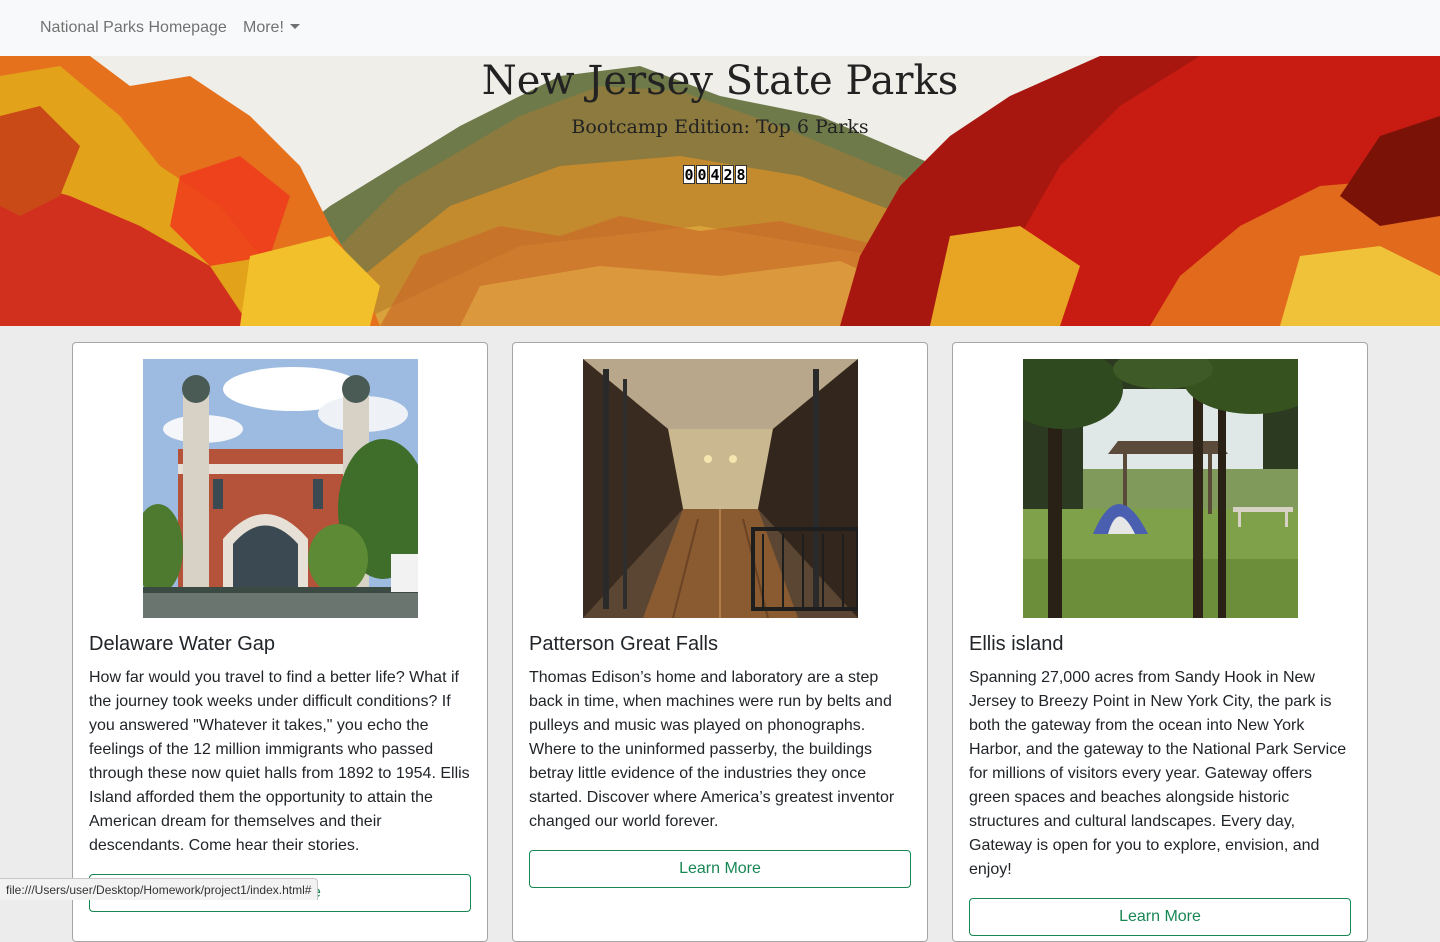  Describe the element at coordinates (720, 127) in the screenshot. I see `page-subtitle: Bootcamp Edition: Top 6 Parks` at that location.